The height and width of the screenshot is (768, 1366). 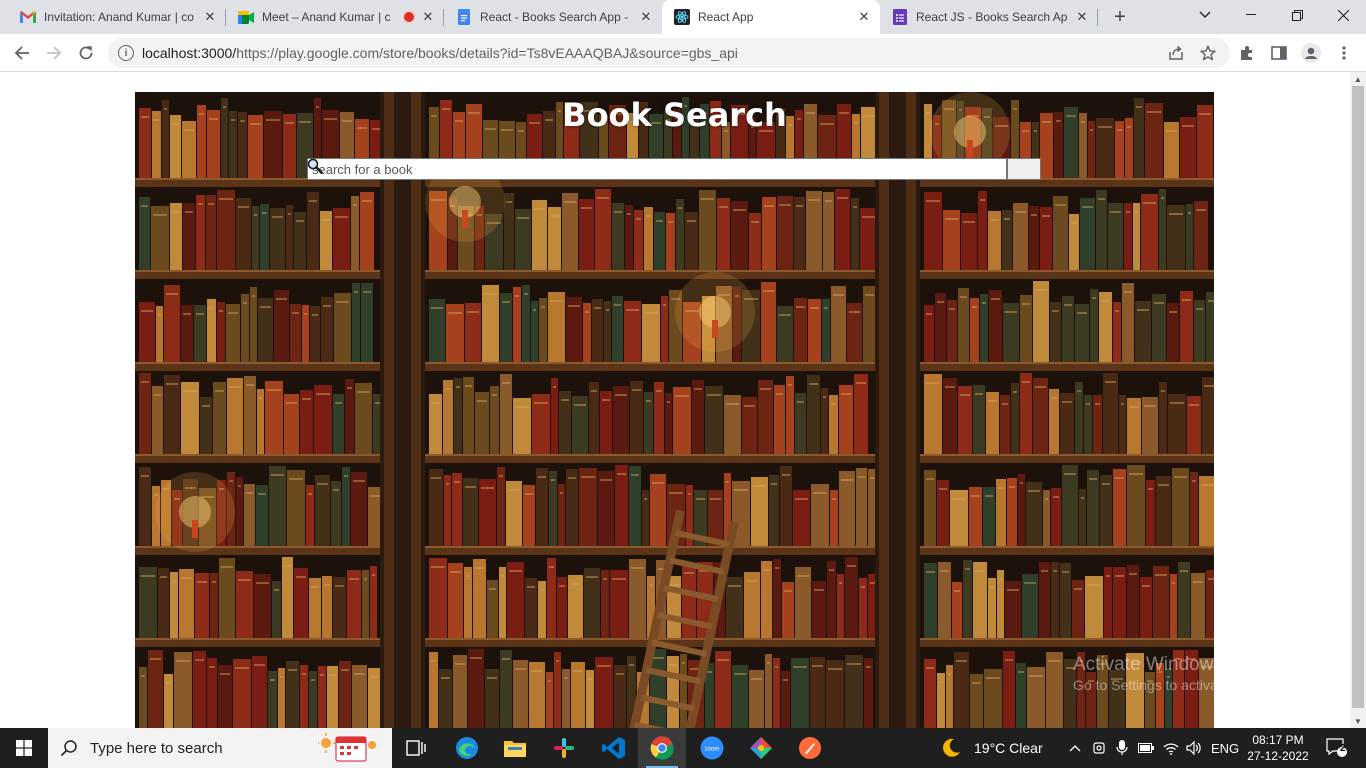 I want to click on extensions-puzzle-icon, so click(x=1247, y=53).